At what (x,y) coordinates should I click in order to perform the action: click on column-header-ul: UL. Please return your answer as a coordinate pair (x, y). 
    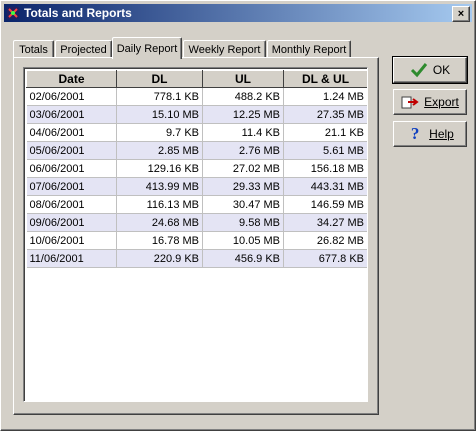
    Looking at the image, I should click on (243, 79).